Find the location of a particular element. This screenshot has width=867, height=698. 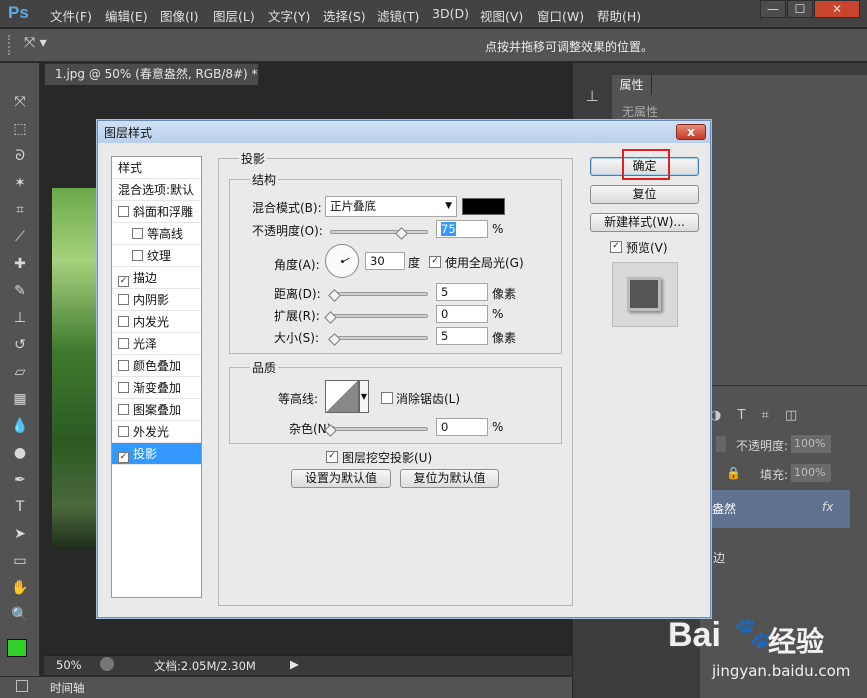

fx-icon: fx is located at coordinates (827, 507).